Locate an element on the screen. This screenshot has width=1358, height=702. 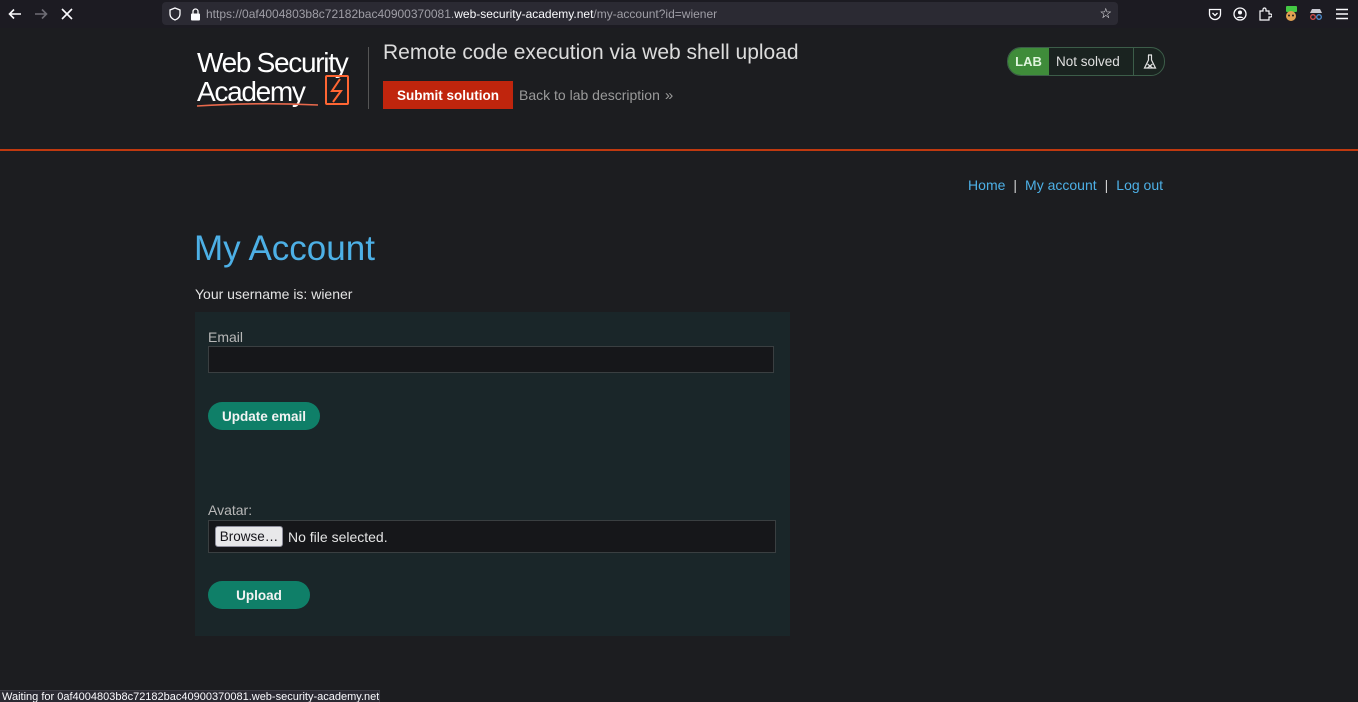
forward-arrow-icon is located at coordinates (41, 14).